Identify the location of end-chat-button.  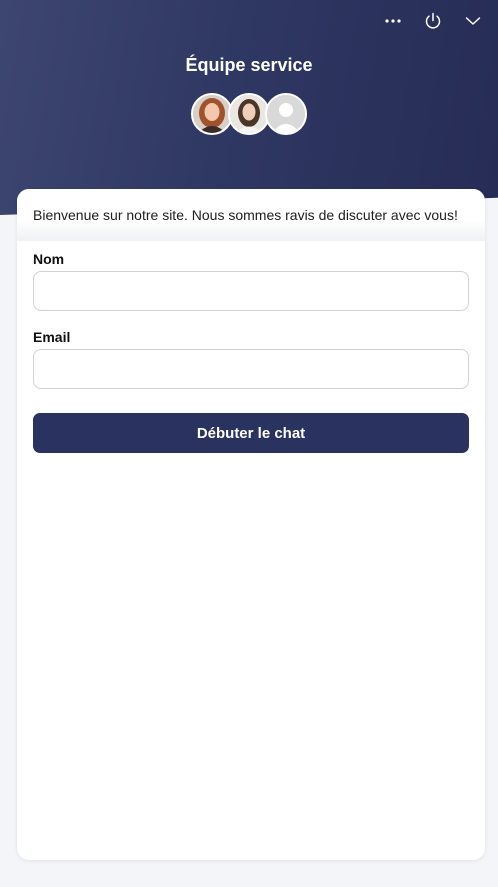
(433, 21).